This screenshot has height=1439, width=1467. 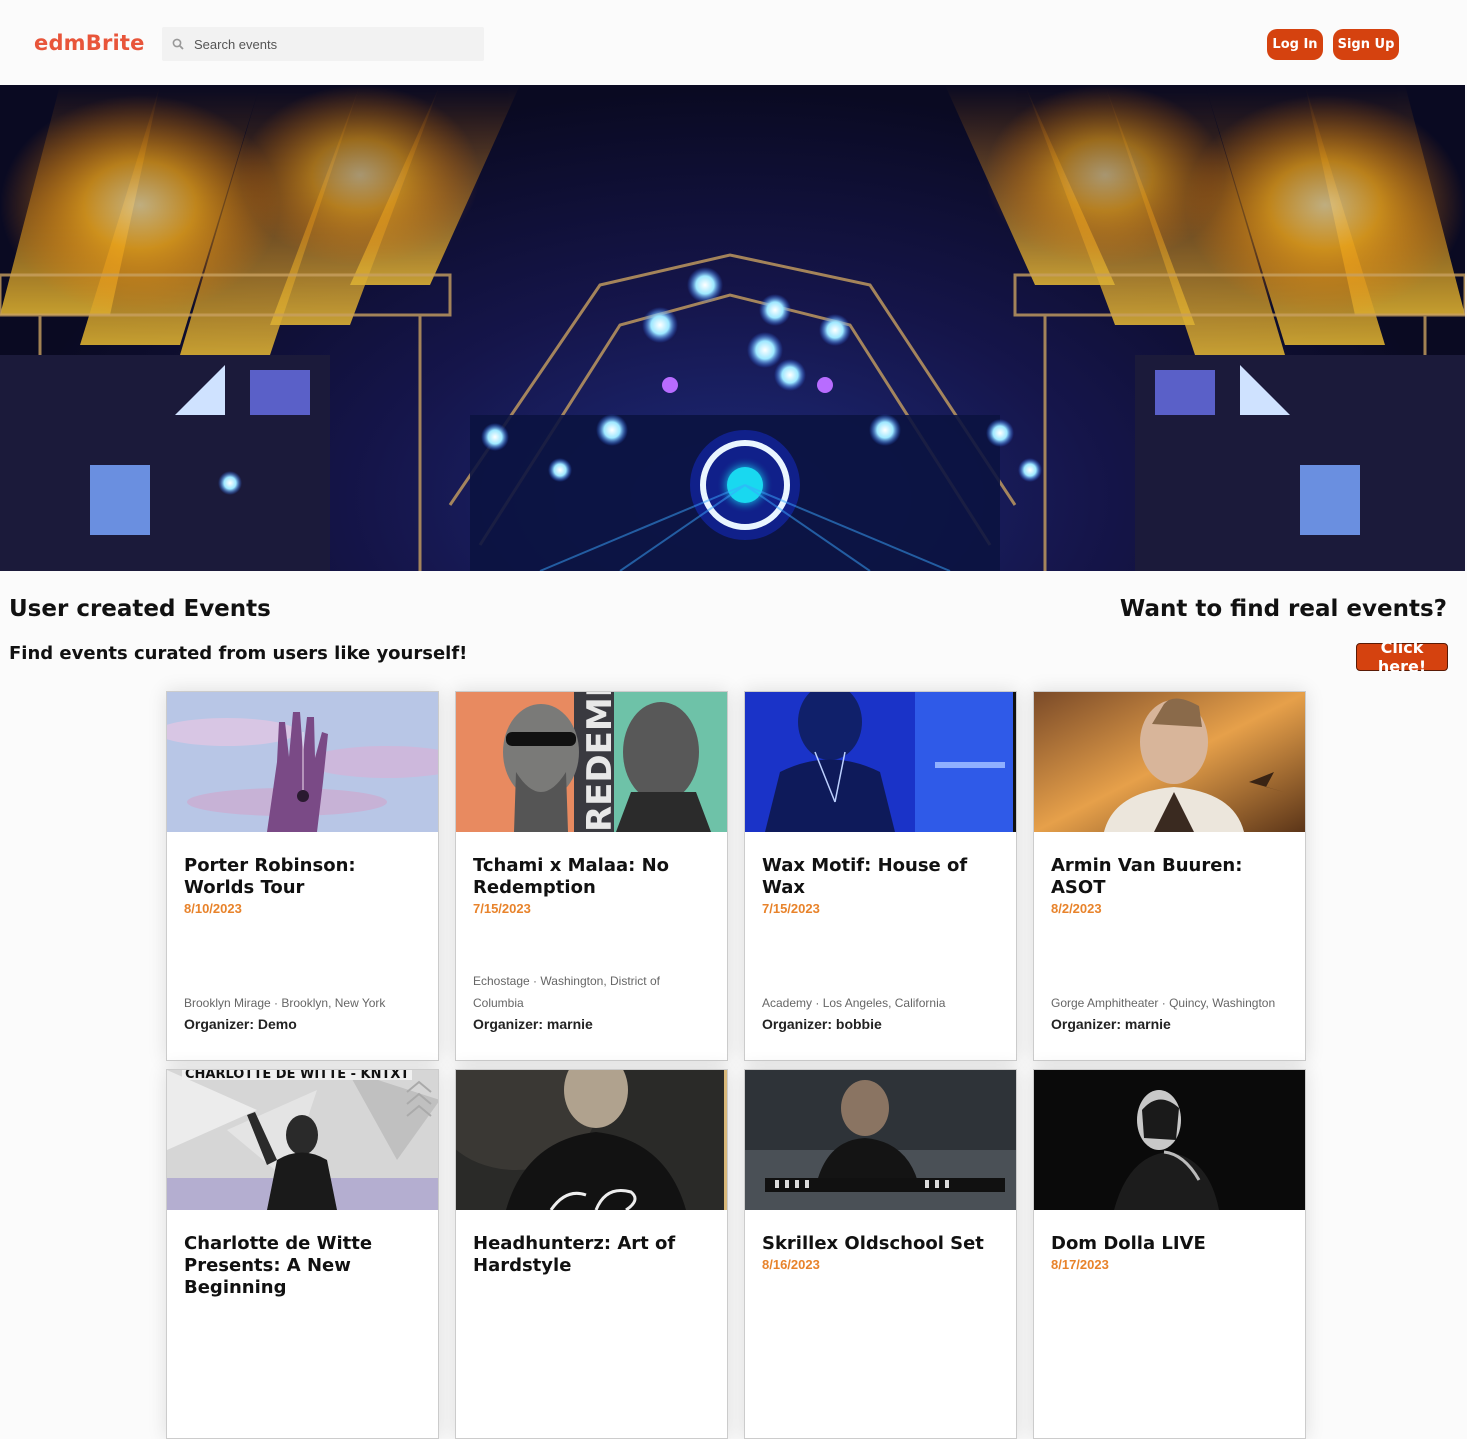 What do you see at coordinates (333, 1003) in the screenshot?
I see `event-city: Brooklyn, New York` at bounding box center [333, 1003].